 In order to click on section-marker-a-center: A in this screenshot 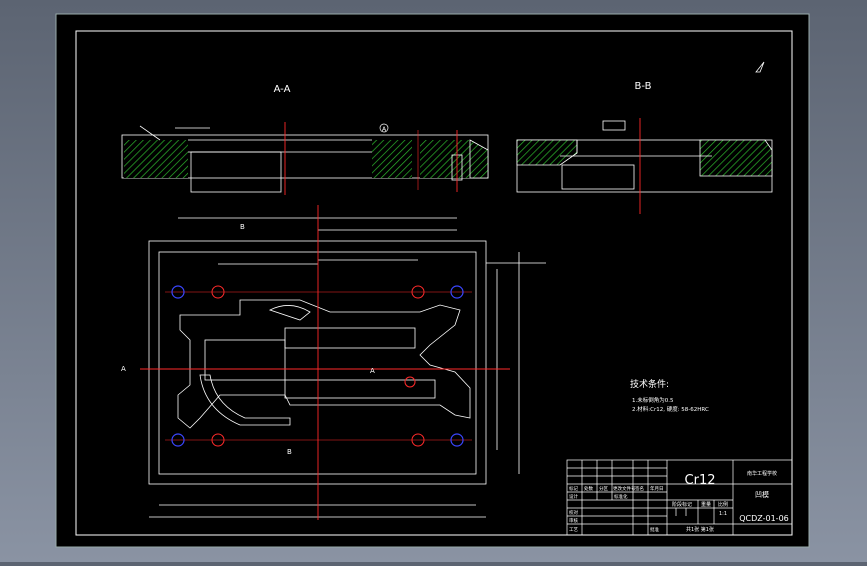, I will do `click(372, 371)`.